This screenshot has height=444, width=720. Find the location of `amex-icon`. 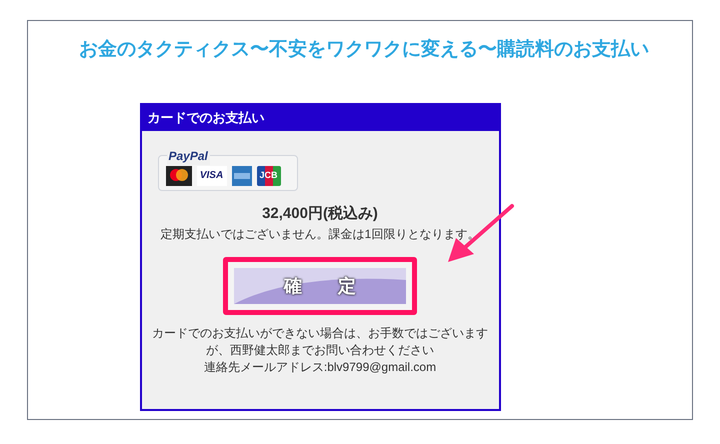

amex-icon is located at coordinates (242, 176).